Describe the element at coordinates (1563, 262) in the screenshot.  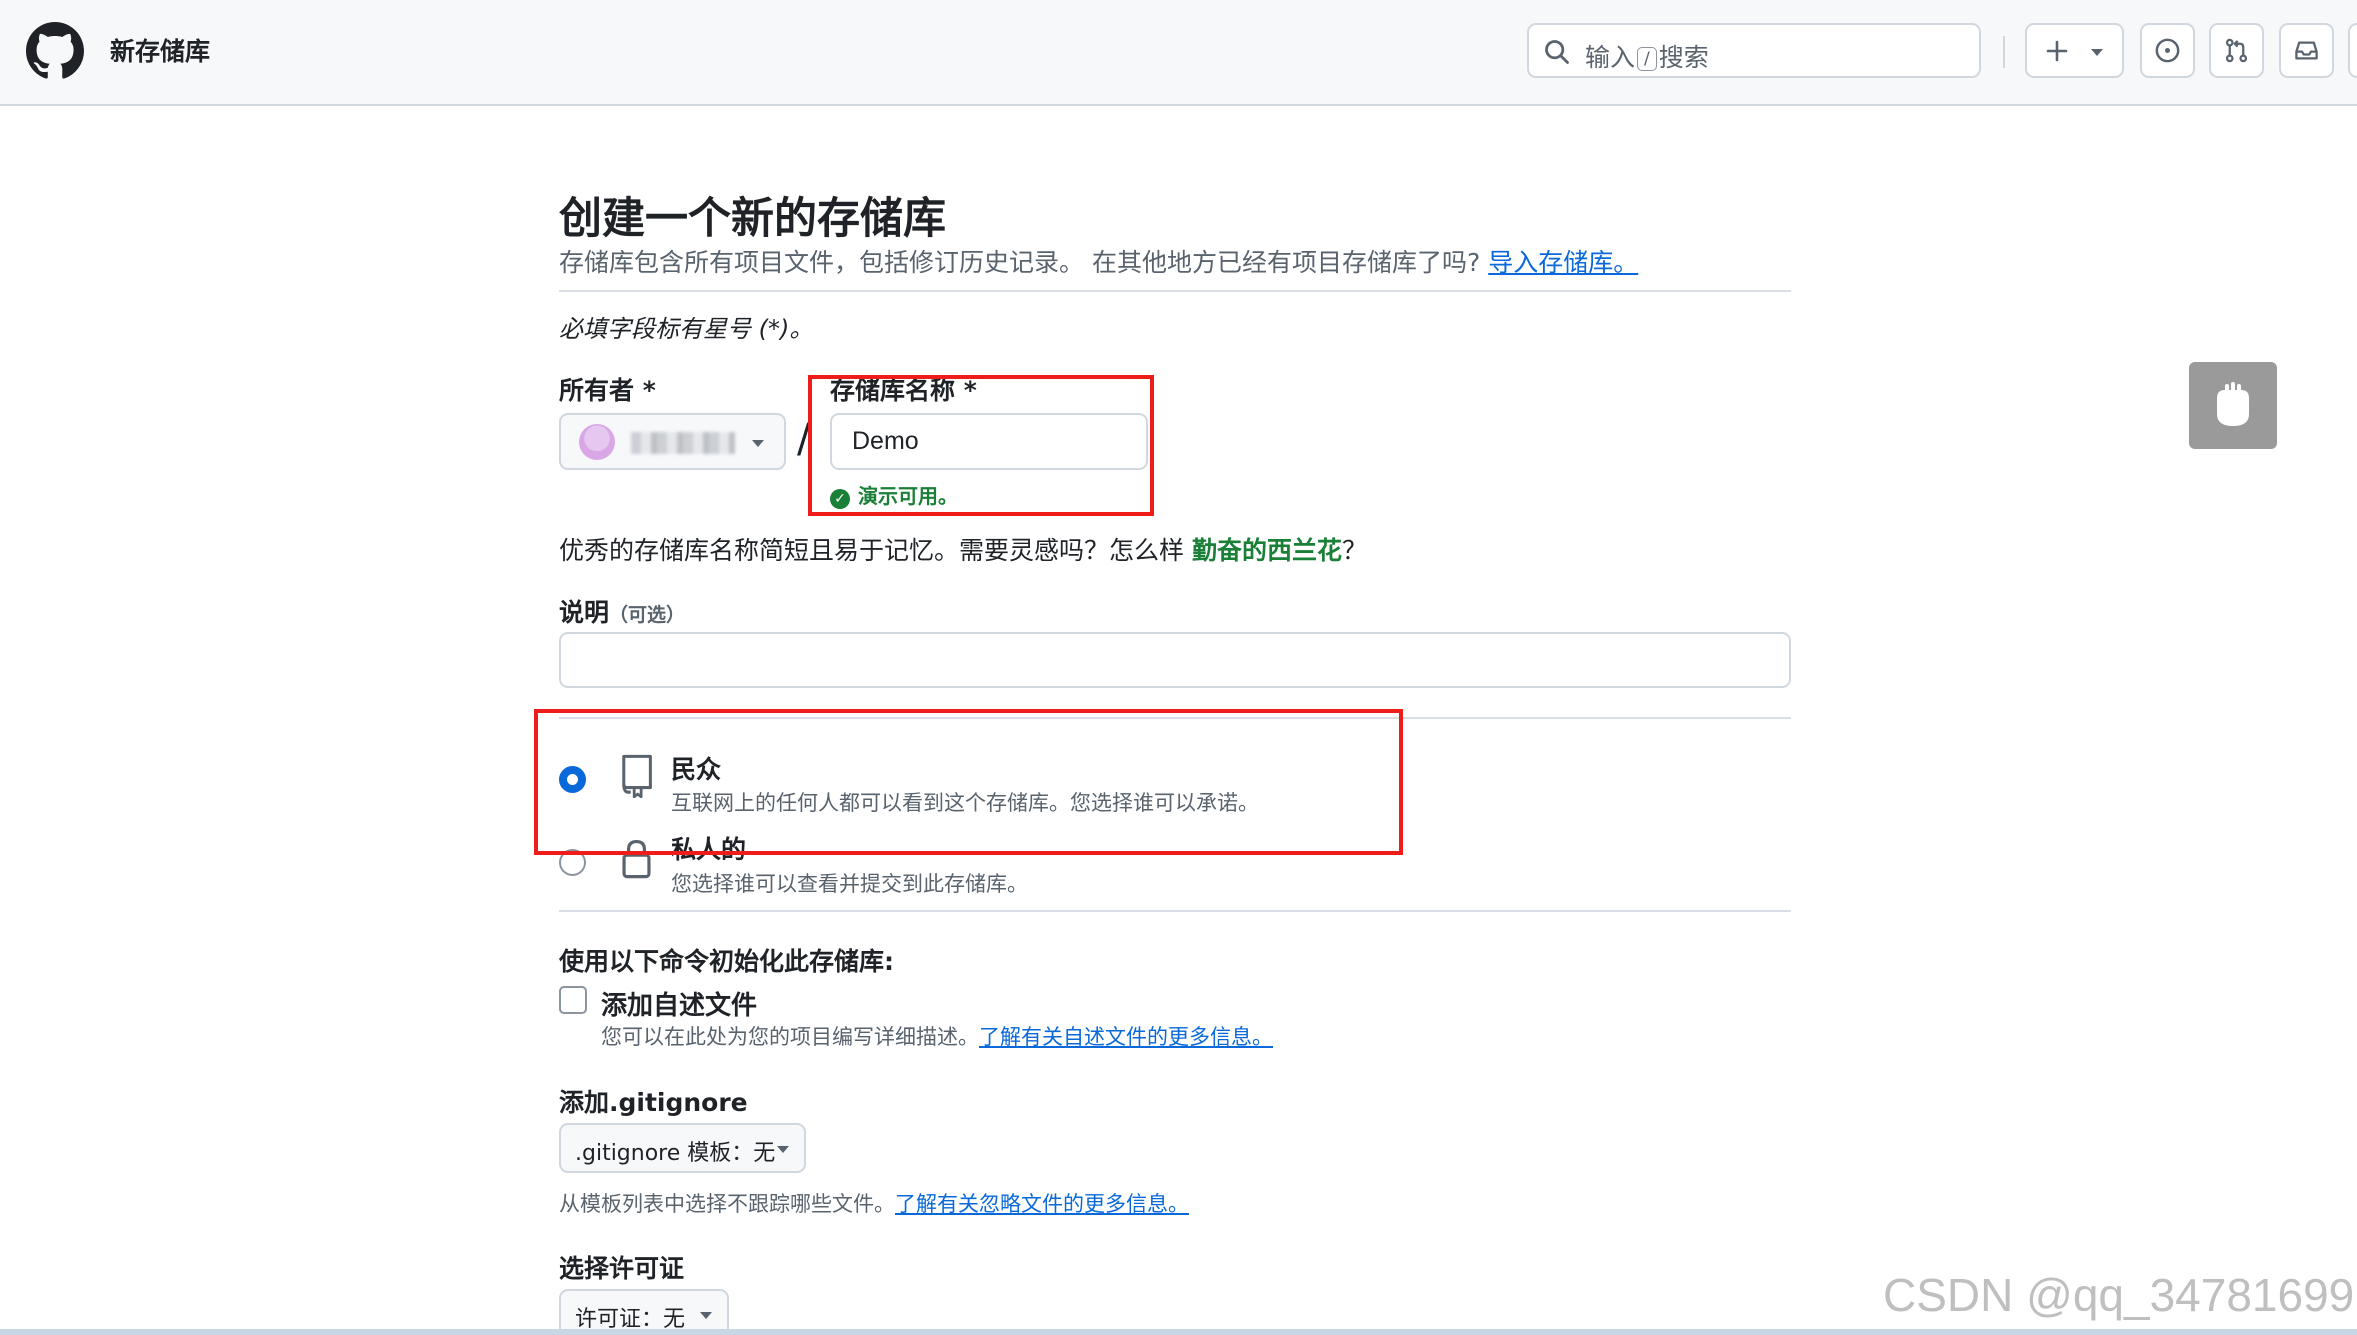
I see `import-repository-link: 导入存储库。` at that location.